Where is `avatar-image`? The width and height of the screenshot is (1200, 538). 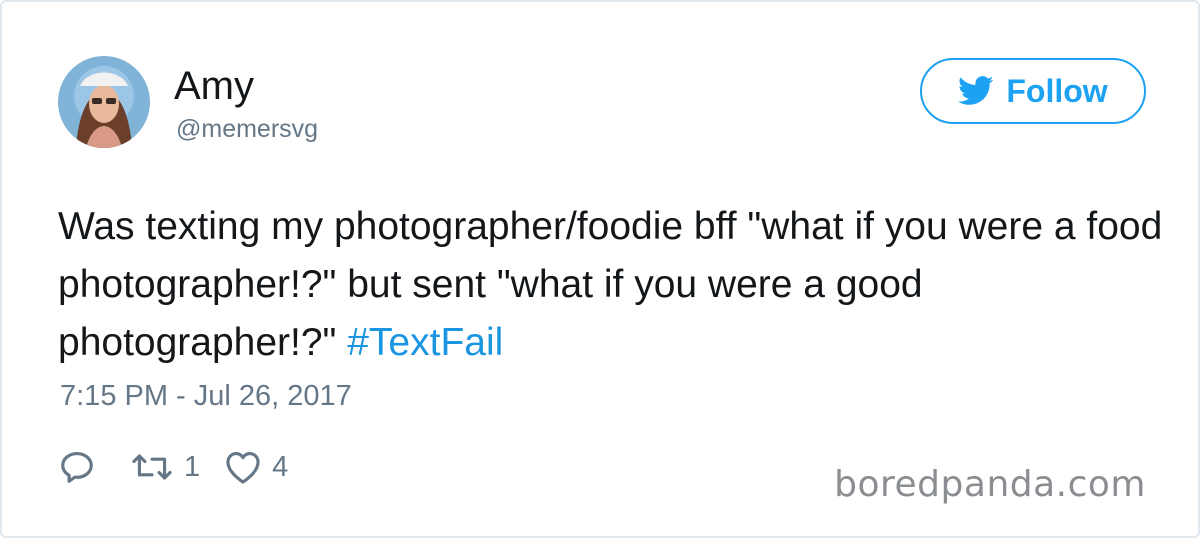
avatar-image is located at coordinates (104, 102).